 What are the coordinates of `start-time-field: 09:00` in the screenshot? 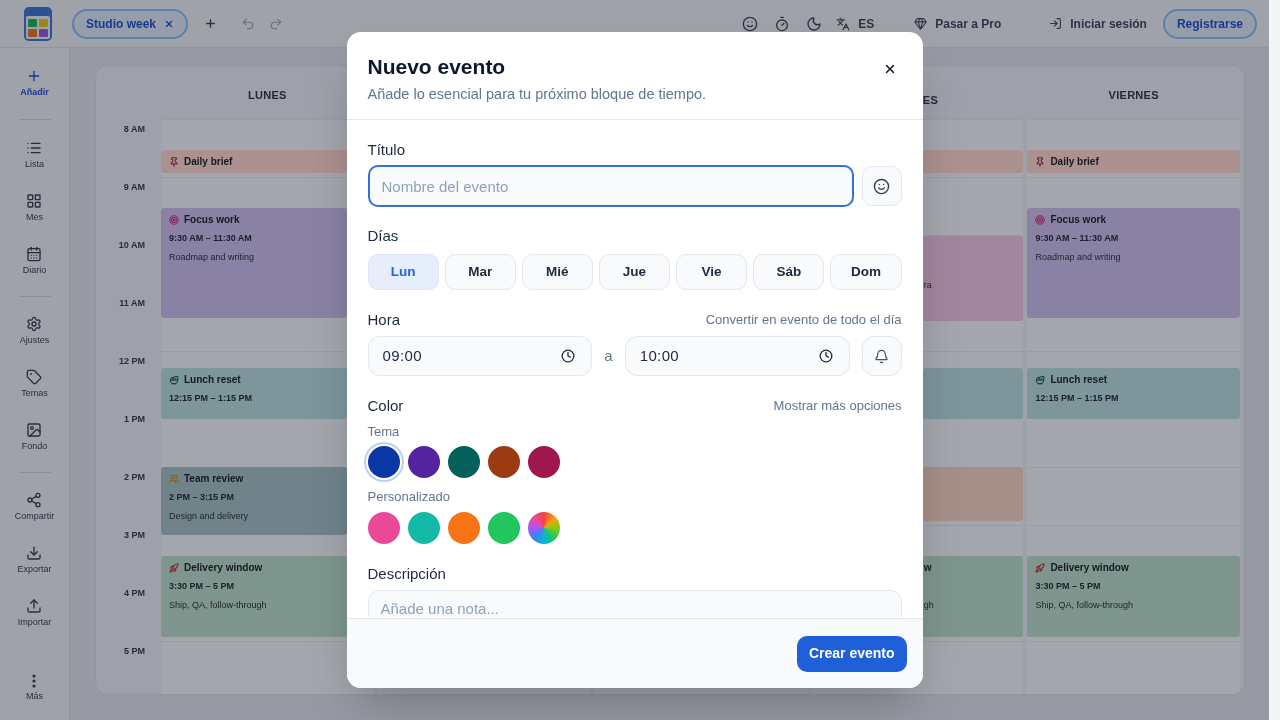 It's located at (480, 356).